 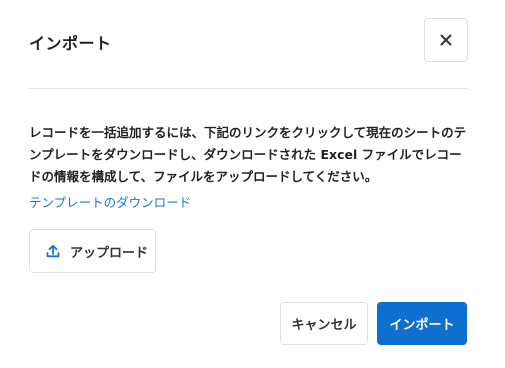 I want to click on close-button, so click(x=446, y=40).